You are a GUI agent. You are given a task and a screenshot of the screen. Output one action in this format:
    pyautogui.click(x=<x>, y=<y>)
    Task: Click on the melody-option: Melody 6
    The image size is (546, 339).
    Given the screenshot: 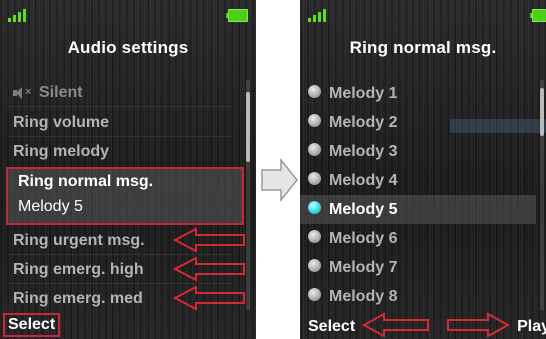 What is the action you would take?
    pyautogui.click(x=418, y=238)
    